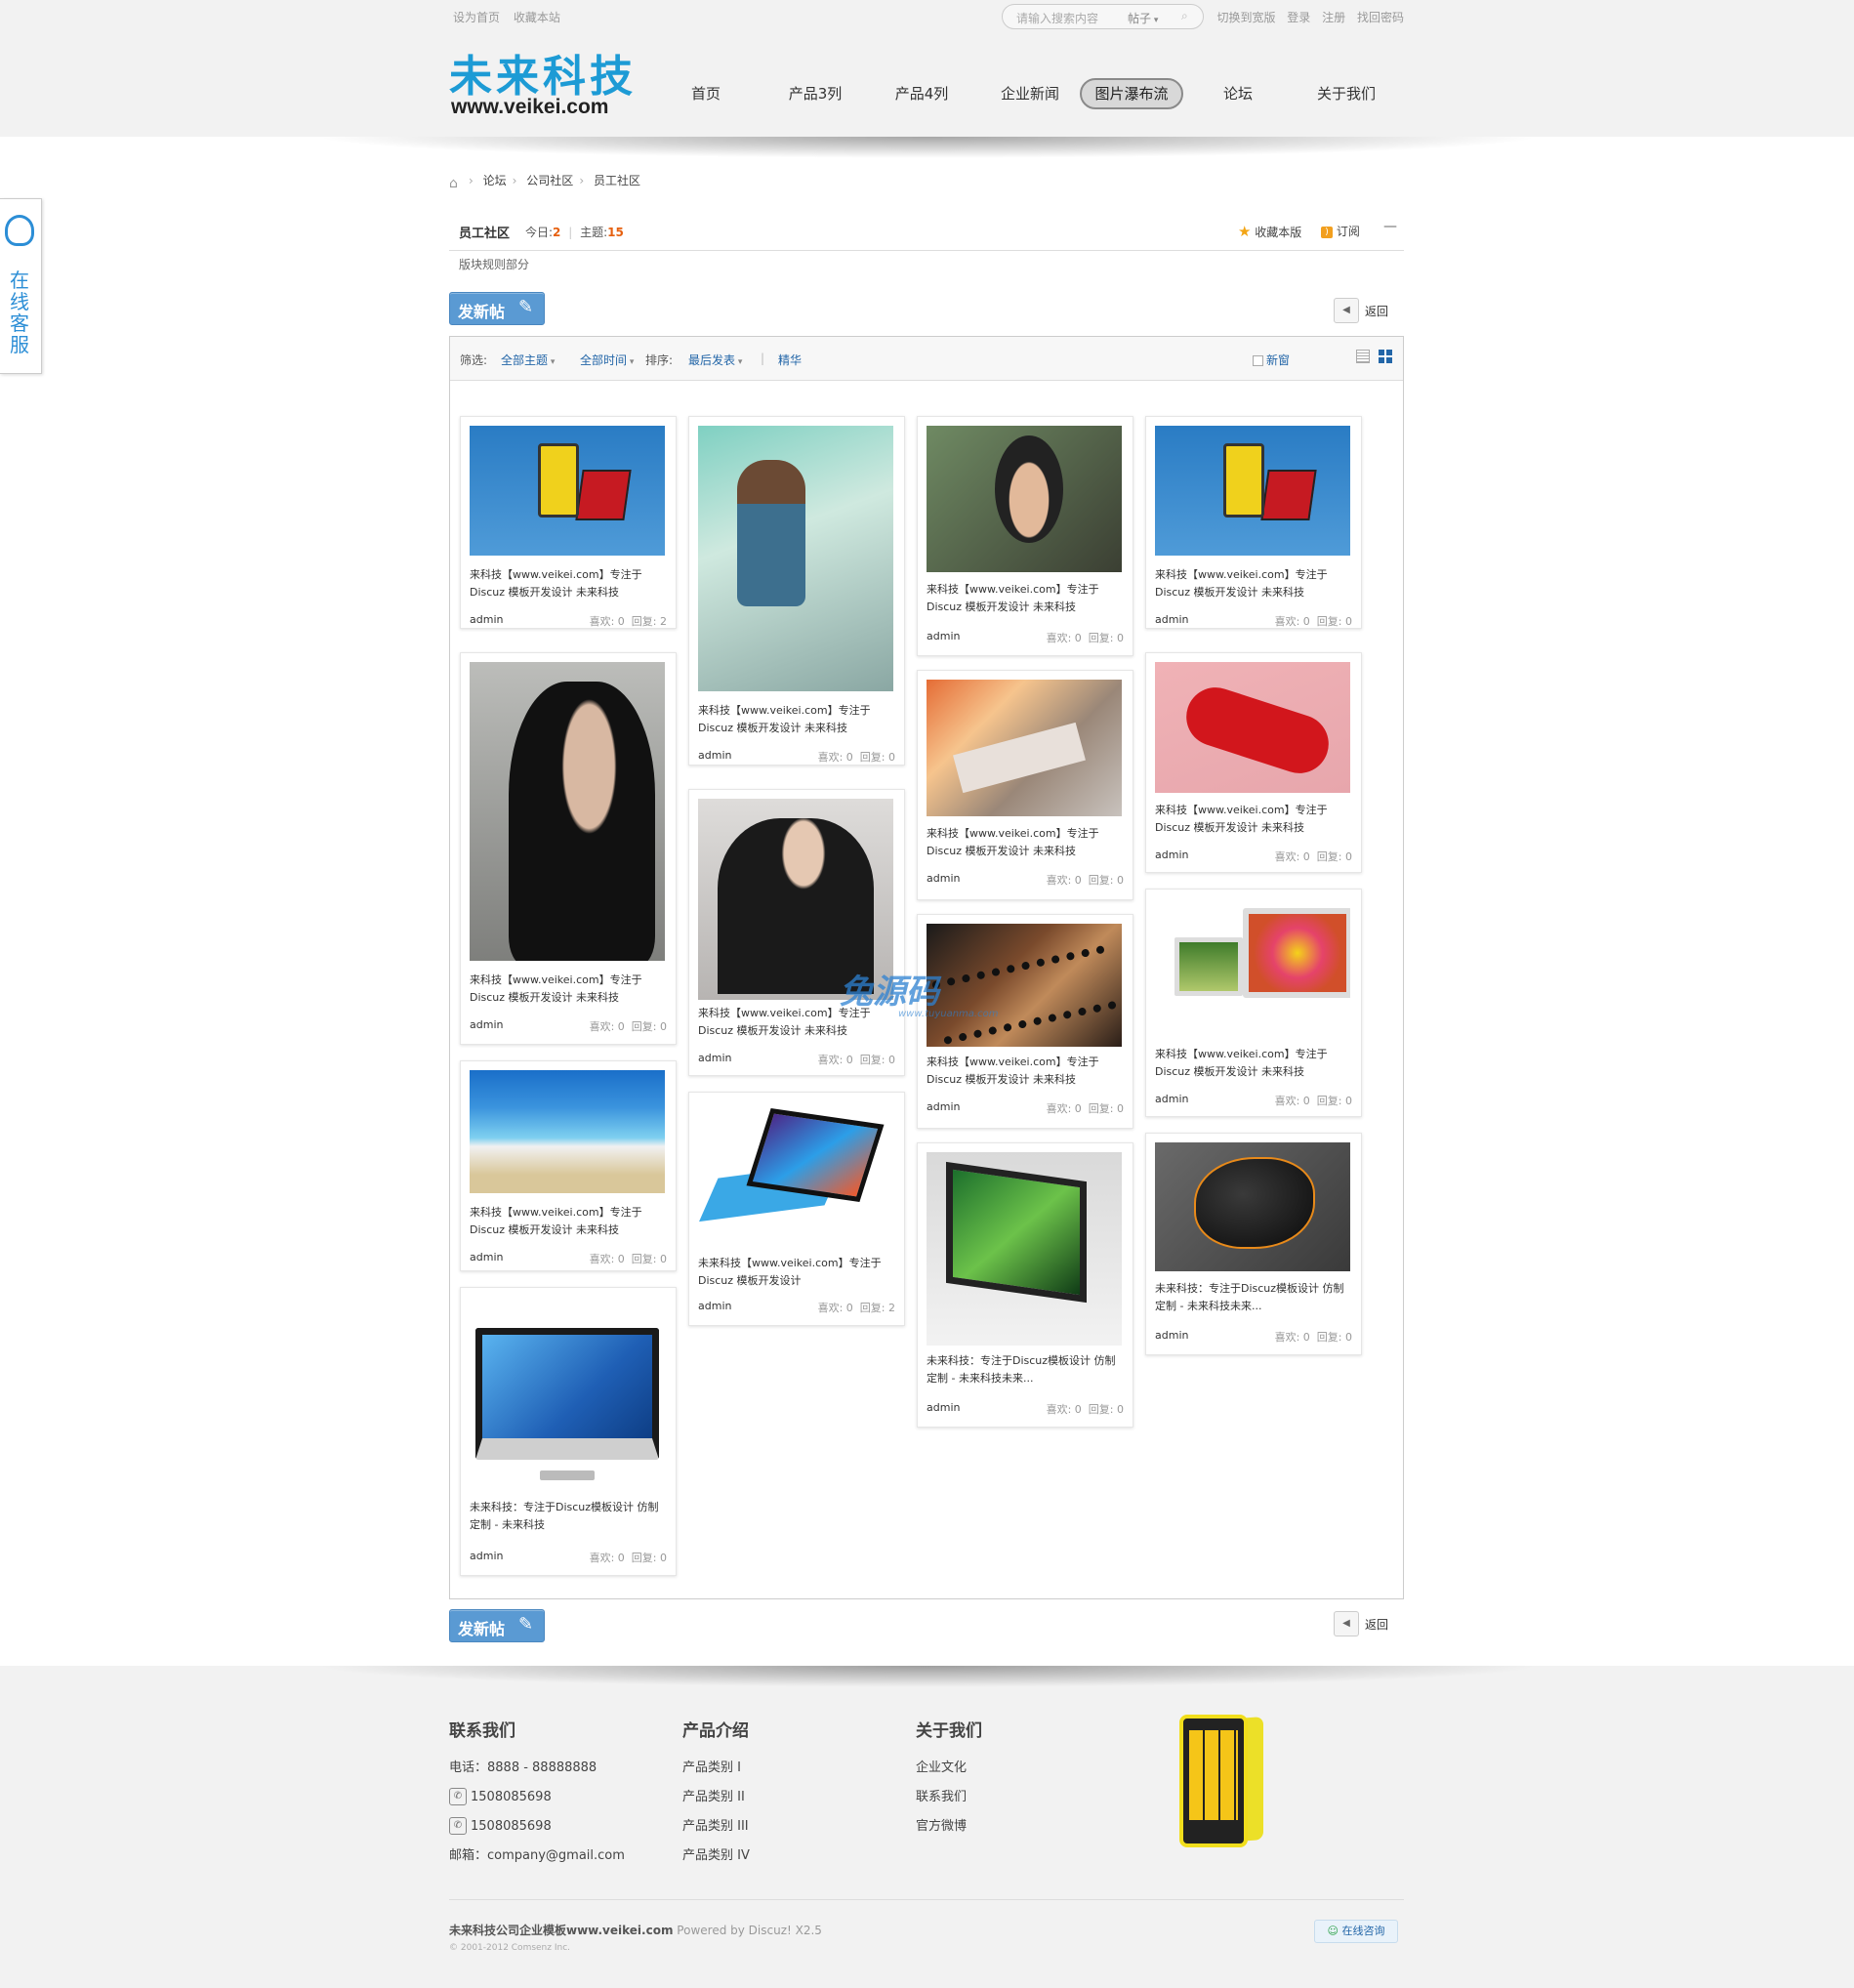 Image resolution: width=1854 pixels, height=1988 pixels. What do you see at coordinates (1024, 1249) in the screenshot?
I see `post-image-computer` at bounding box center [1024, 1249].